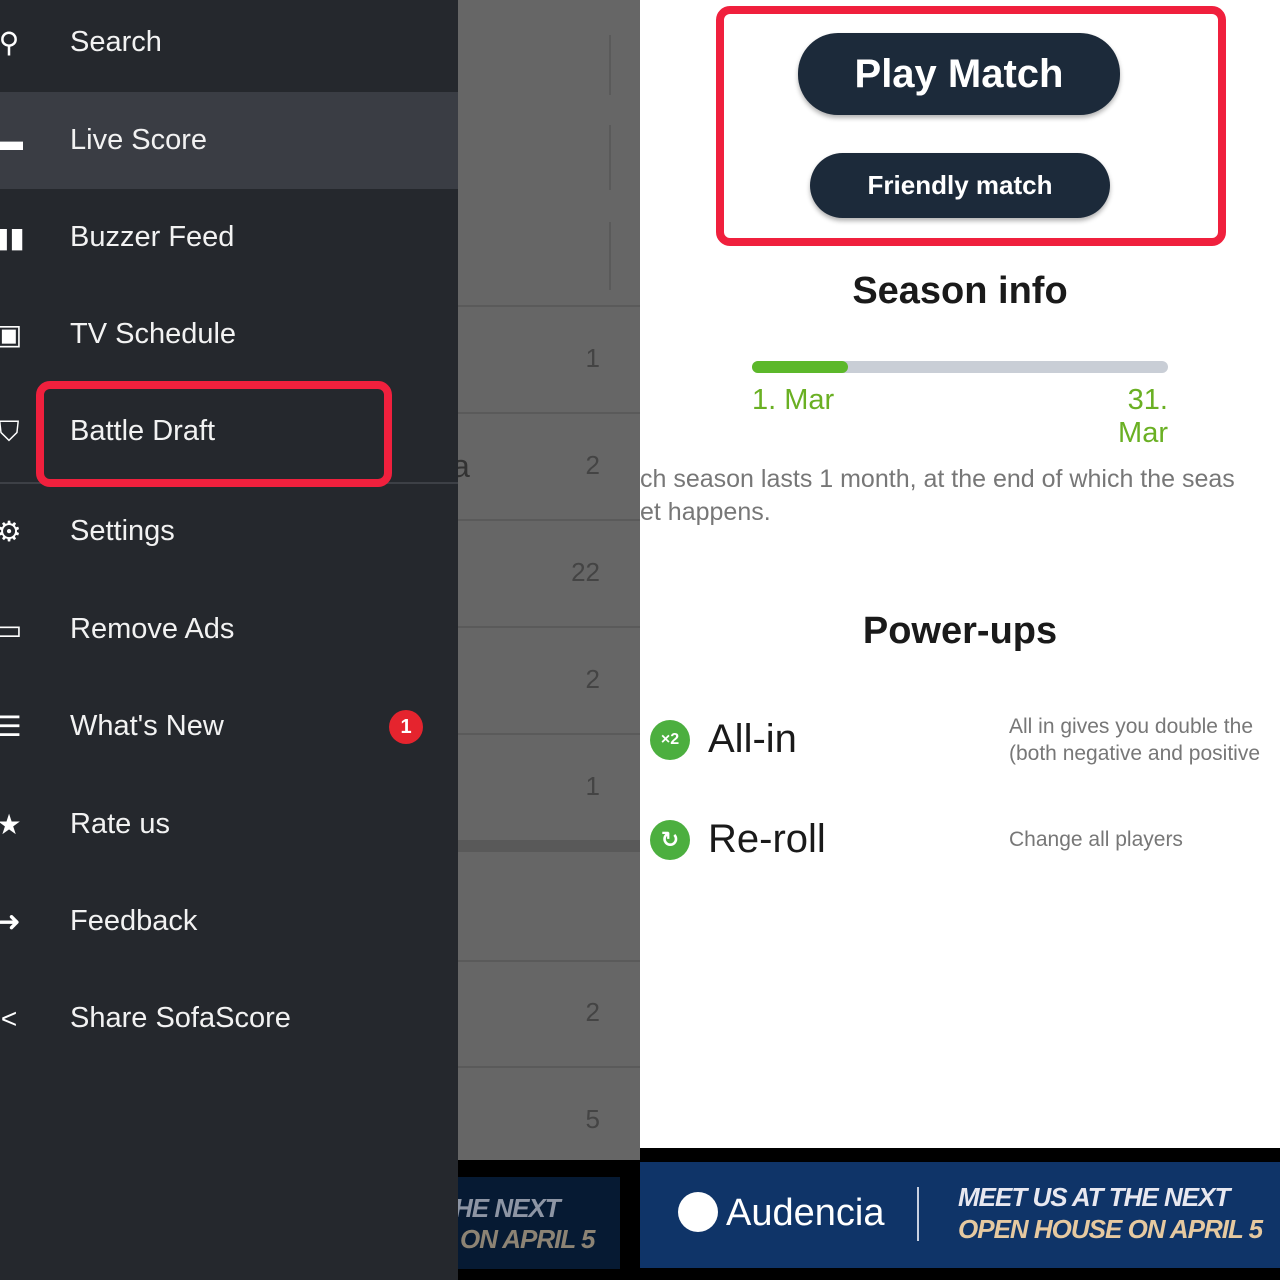 Image resolution: width=1280 pixels, height=1280 pixels. Describe the element at coordinates (1135, 753) in the screenshot. I see `all-in-description-2: (both negative and positive` at that location.